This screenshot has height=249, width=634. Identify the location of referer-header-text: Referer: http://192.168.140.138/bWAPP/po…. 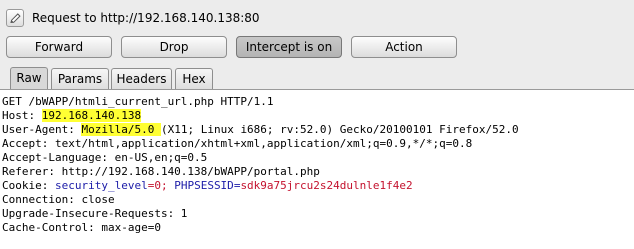
(161, 171).